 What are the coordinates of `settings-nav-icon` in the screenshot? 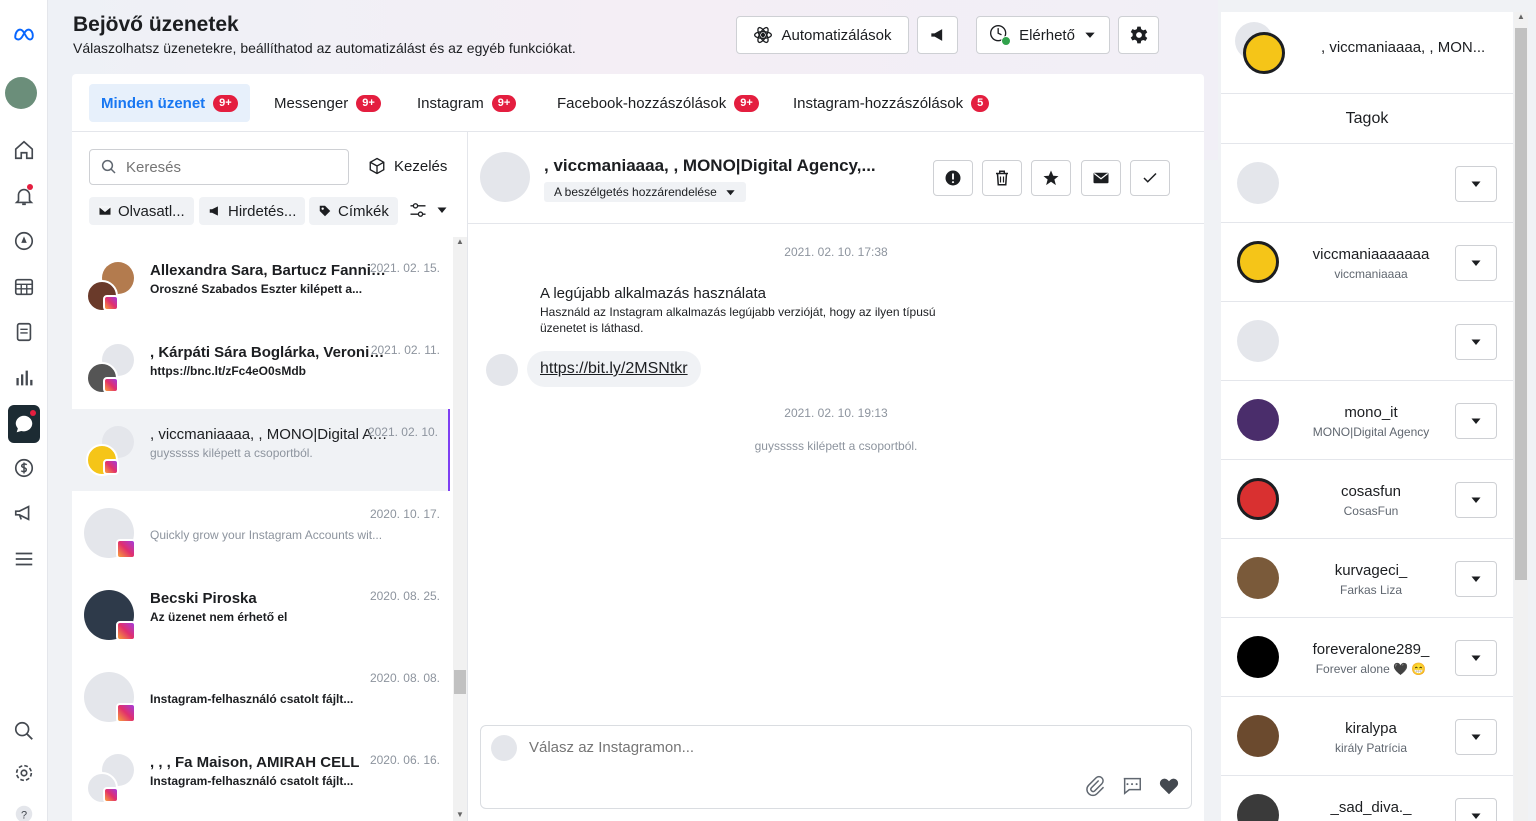 It's located at (24, 773).